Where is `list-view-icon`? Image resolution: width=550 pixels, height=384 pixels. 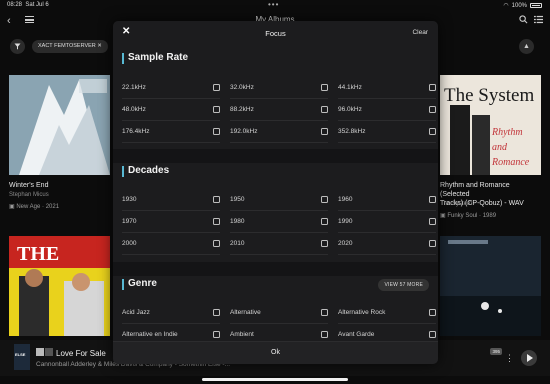 list-view-icon is located at coordinates (538, 19).